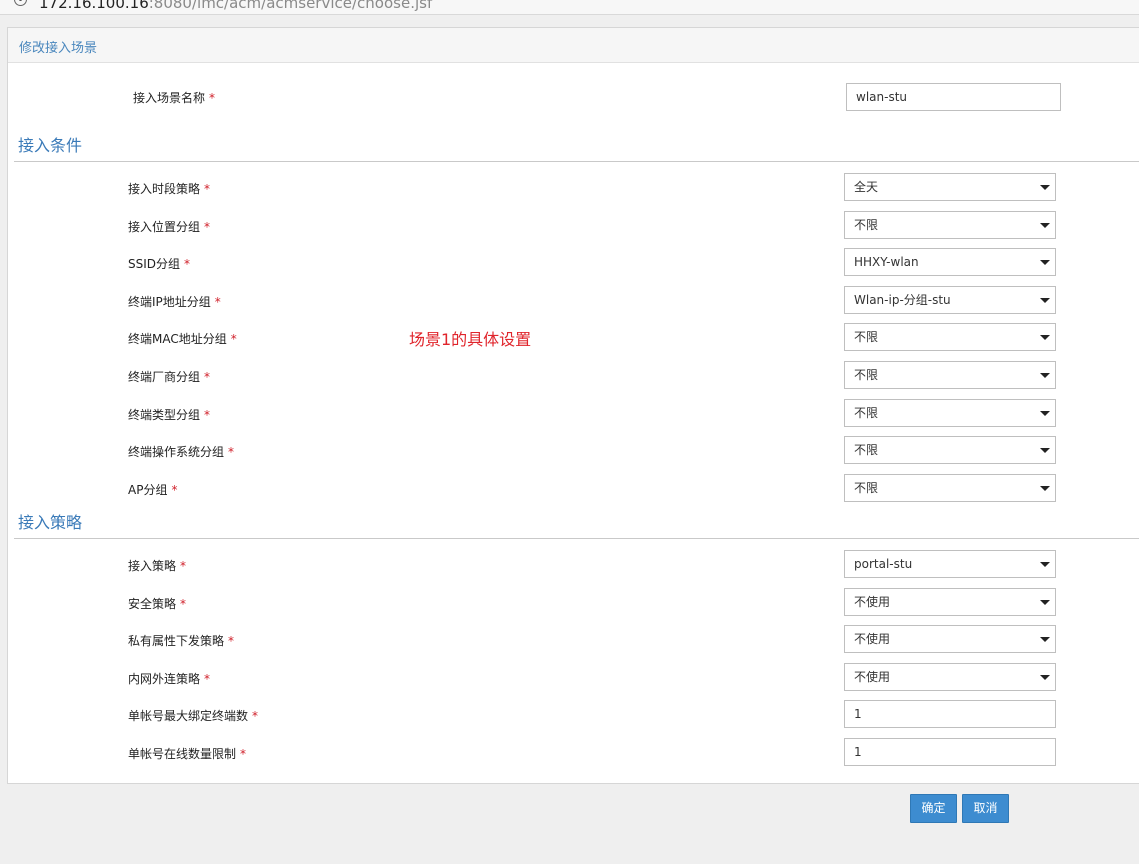 This screenshot has height=864, width=1139. I want to click on condition-select: HHXY-wlan, so click(950, 262).